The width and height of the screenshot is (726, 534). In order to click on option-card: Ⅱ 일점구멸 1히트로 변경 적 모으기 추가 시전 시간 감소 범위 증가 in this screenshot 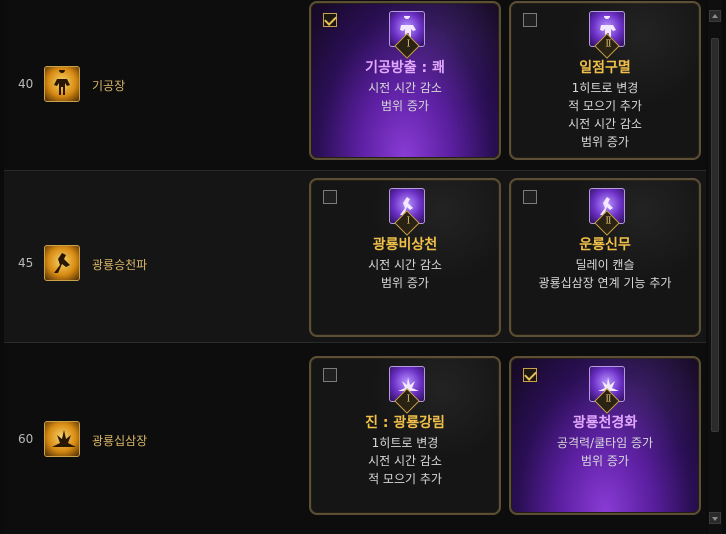, I will do `click(605, 80)`.